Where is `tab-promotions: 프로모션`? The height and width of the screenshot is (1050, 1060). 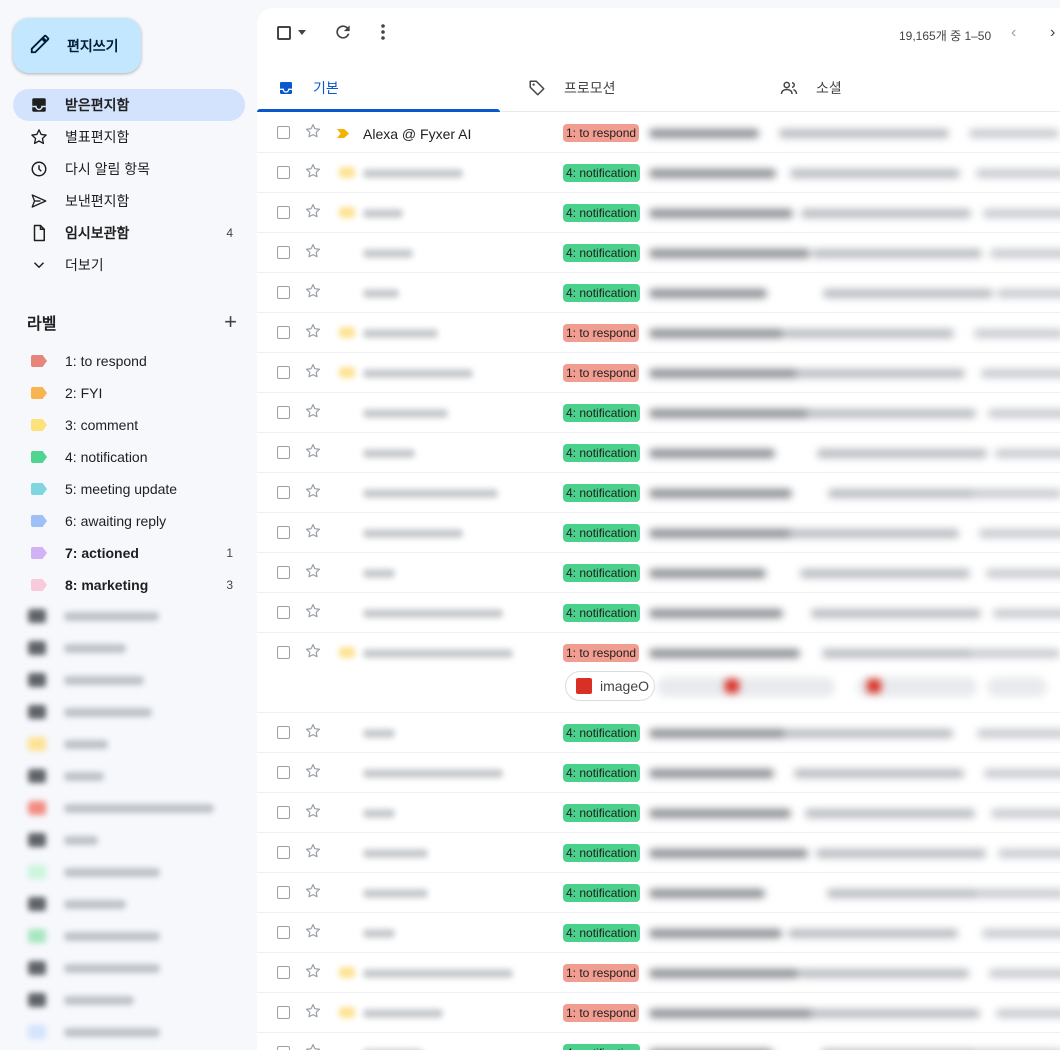 tab-promotions: 프로모션 is located at coordinates (572, 88).